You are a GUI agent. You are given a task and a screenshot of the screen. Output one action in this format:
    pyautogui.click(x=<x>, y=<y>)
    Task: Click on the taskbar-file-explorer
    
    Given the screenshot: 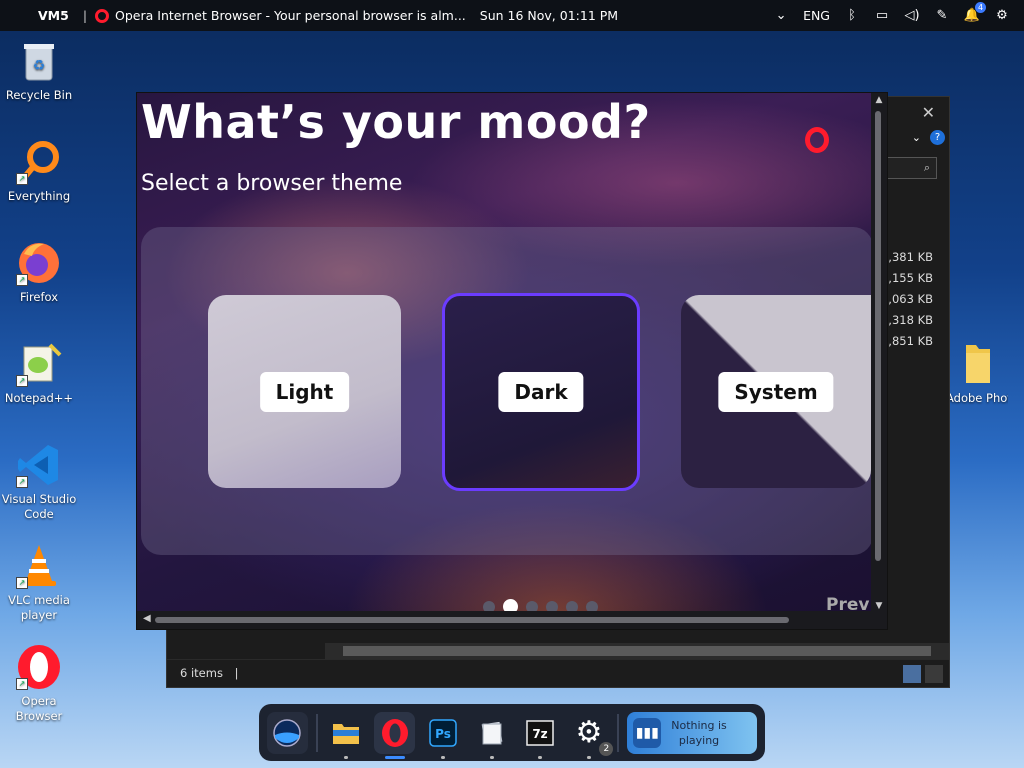 What is the action you would take?
    pyautogui.click(x=346, y=735)
    